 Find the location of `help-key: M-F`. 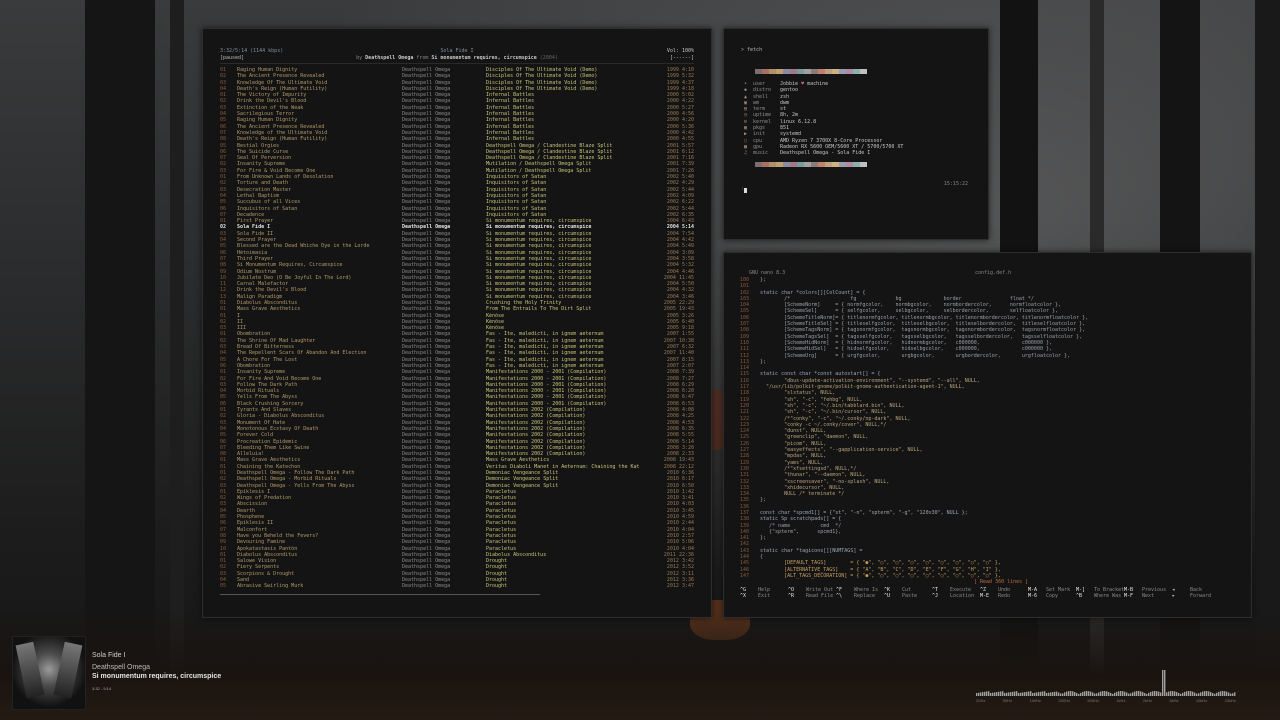

help-key: M-F is located at coordinates (1129, 596).